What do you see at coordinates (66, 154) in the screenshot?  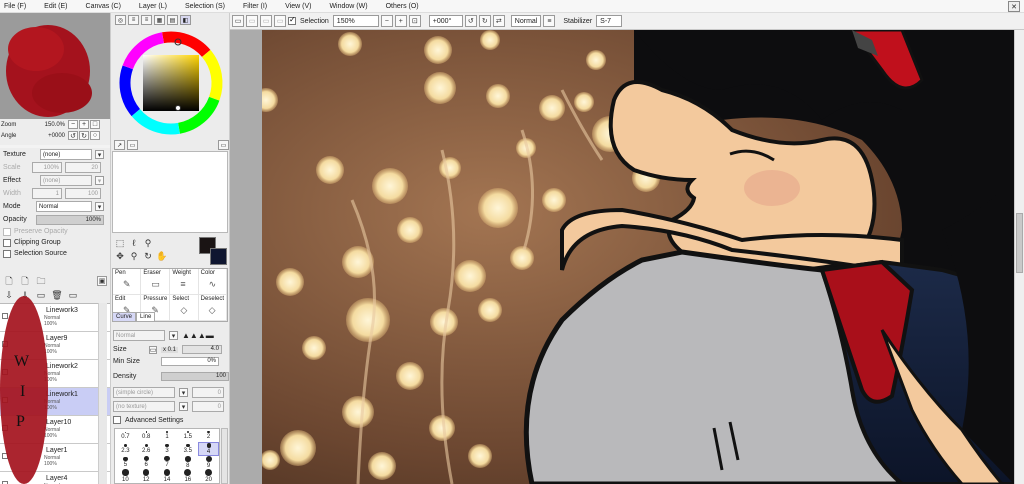 I see `texture-dropdown: (none)` at bounding box center [66, 154].